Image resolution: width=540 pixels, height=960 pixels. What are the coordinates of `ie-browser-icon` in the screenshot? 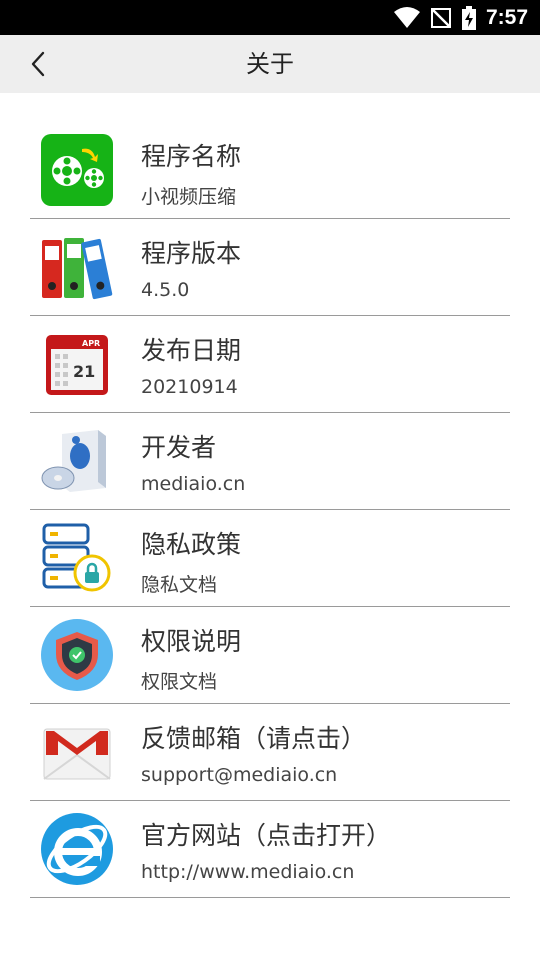 It's located at (77, 849).